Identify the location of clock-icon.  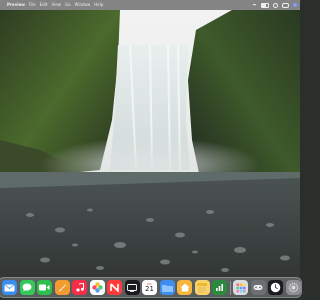
(275, 287).